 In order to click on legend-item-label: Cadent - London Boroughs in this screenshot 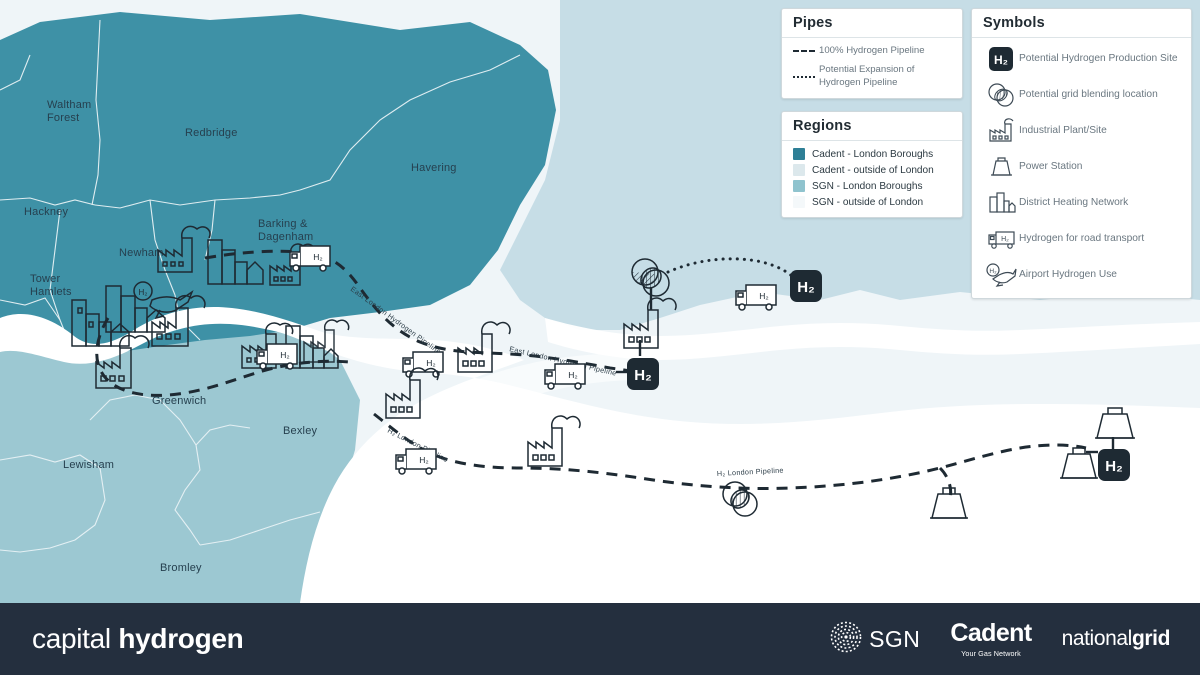, I will do `click(873, 154)`.